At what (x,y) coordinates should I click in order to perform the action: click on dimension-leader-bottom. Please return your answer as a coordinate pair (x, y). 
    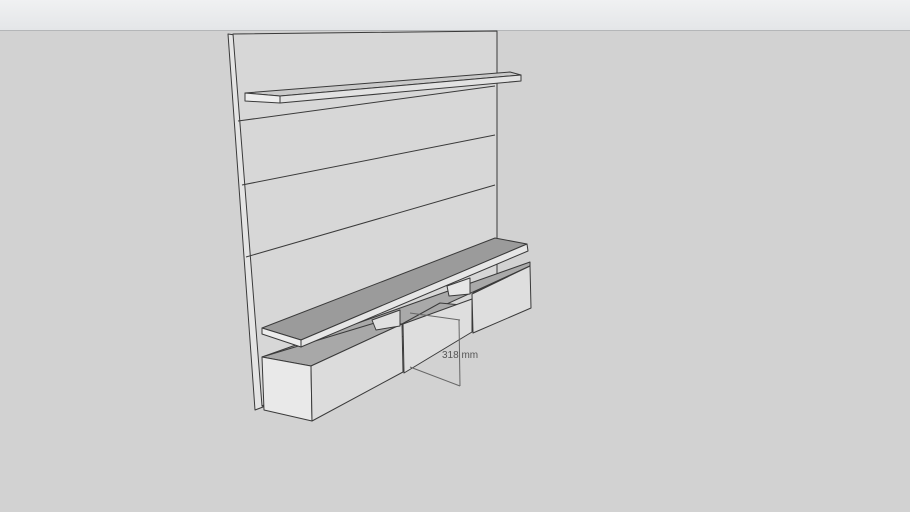
    Looking at the image, I should click on (435, 376).